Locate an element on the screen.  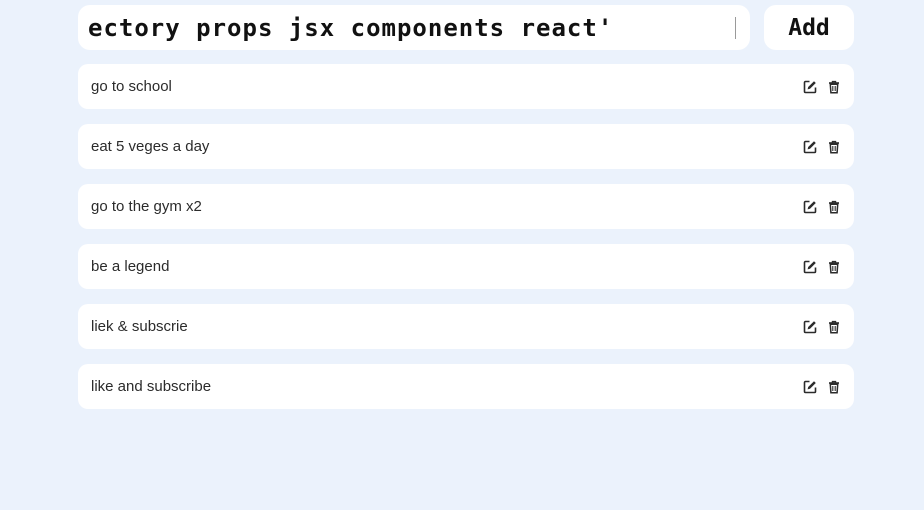
todo-item: go to the gym x2 is located at coordinates (466, 206).